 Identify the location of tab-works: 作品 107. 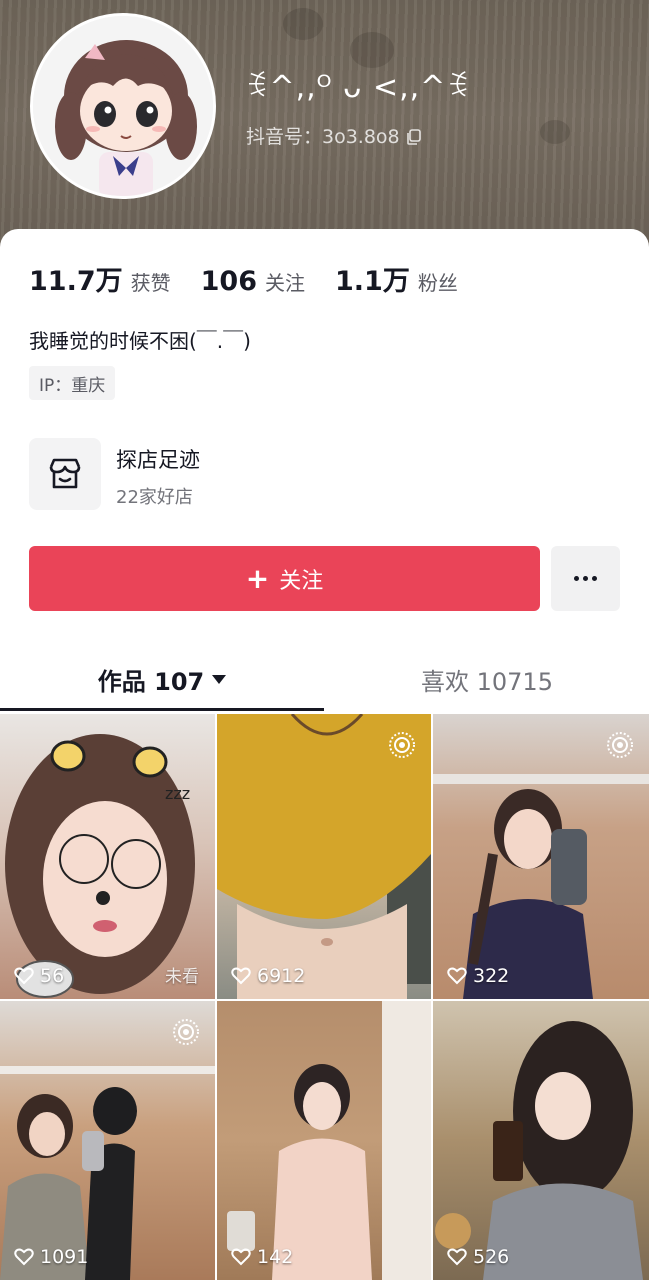
(162, 679).